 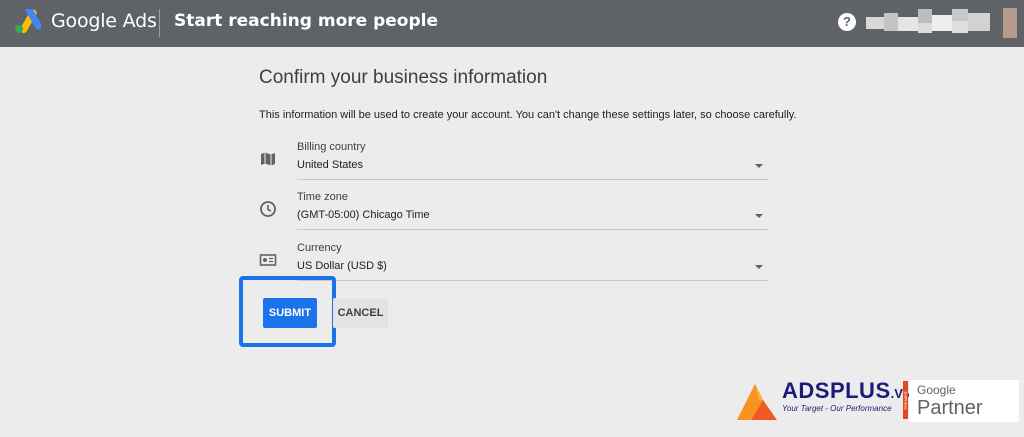 I want to click on clock-icon, so click(x=268, y=209).